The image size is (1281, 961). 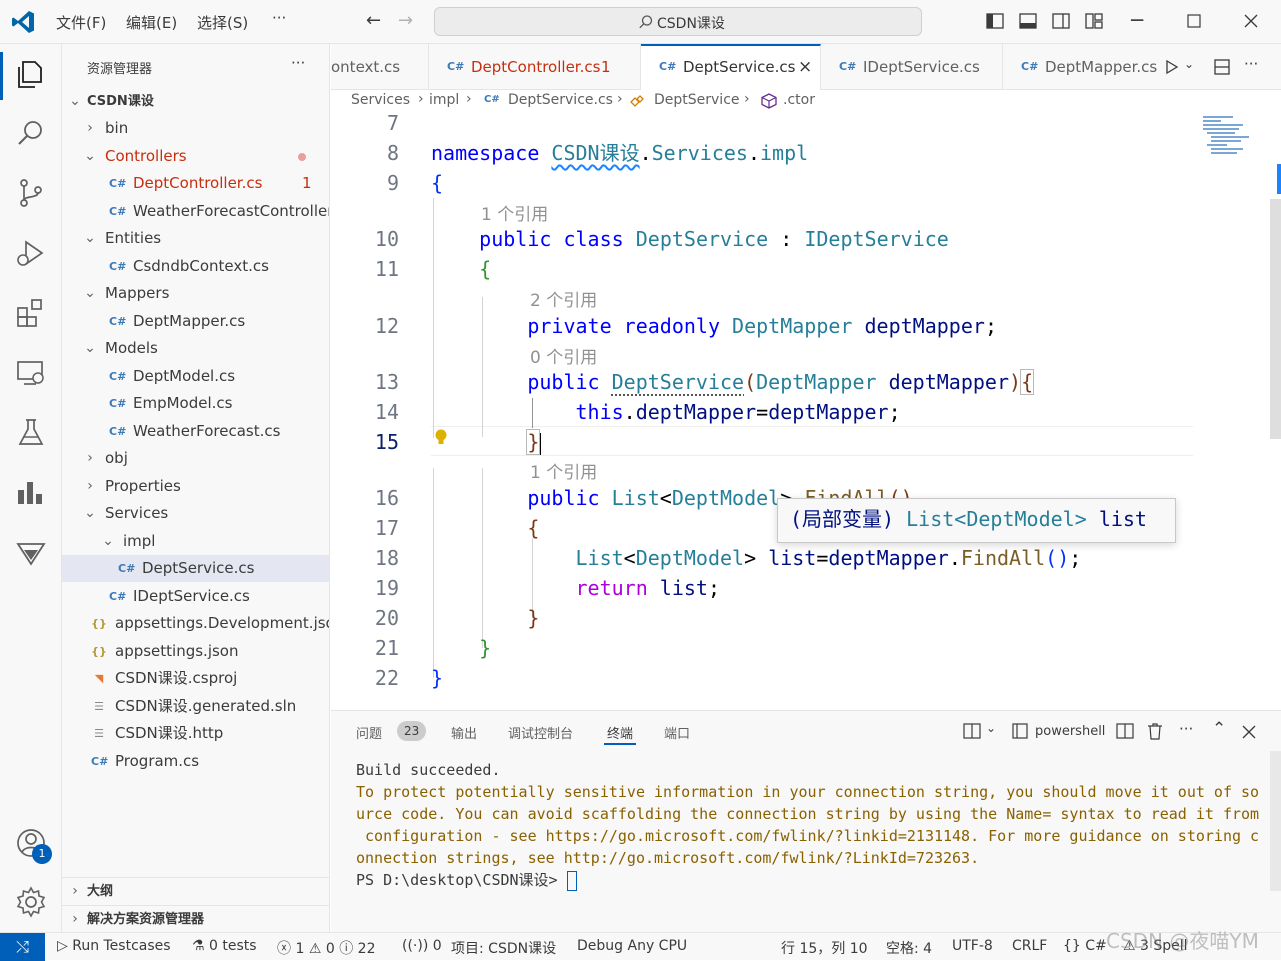 What do you see at coordinates (995, 21) in the screenshot?
I see `toggle-primary-sidebar-icon` at bounding box center [995, 21].